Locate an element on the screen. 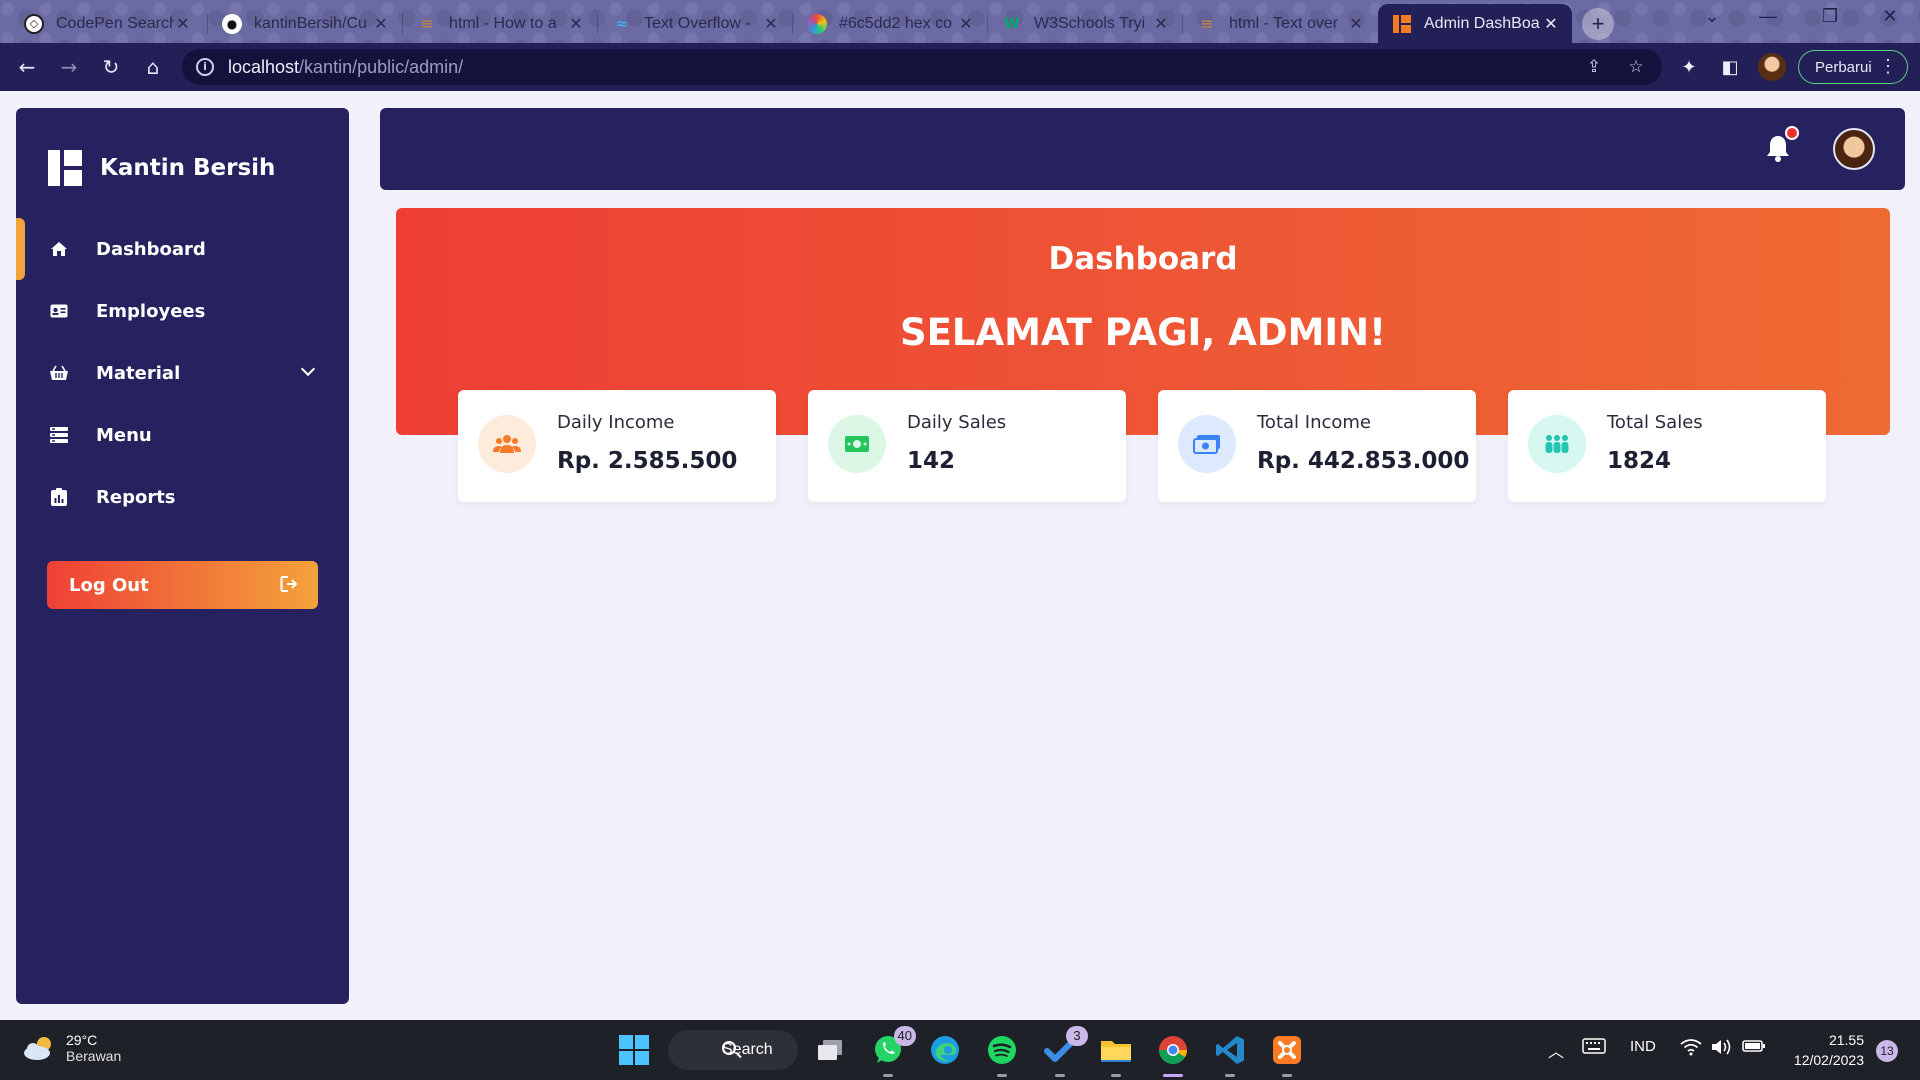  clock-date: 12/02/2023 is located at coordinates (1828, 1060).